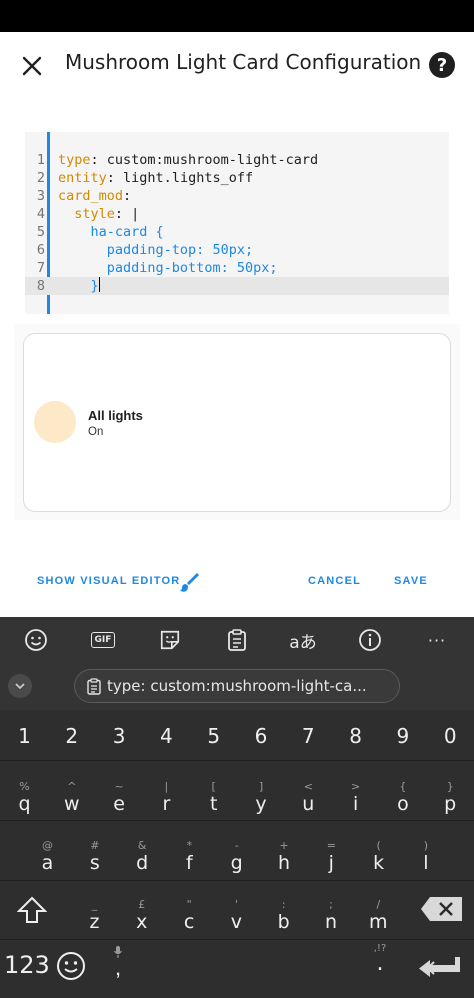 The height and width of the screenshot is (998, 474). What do you see at coordinates (103, 640) in the screenshot?
I see `gif-icon: GIF` at bounding box center [103, 640].